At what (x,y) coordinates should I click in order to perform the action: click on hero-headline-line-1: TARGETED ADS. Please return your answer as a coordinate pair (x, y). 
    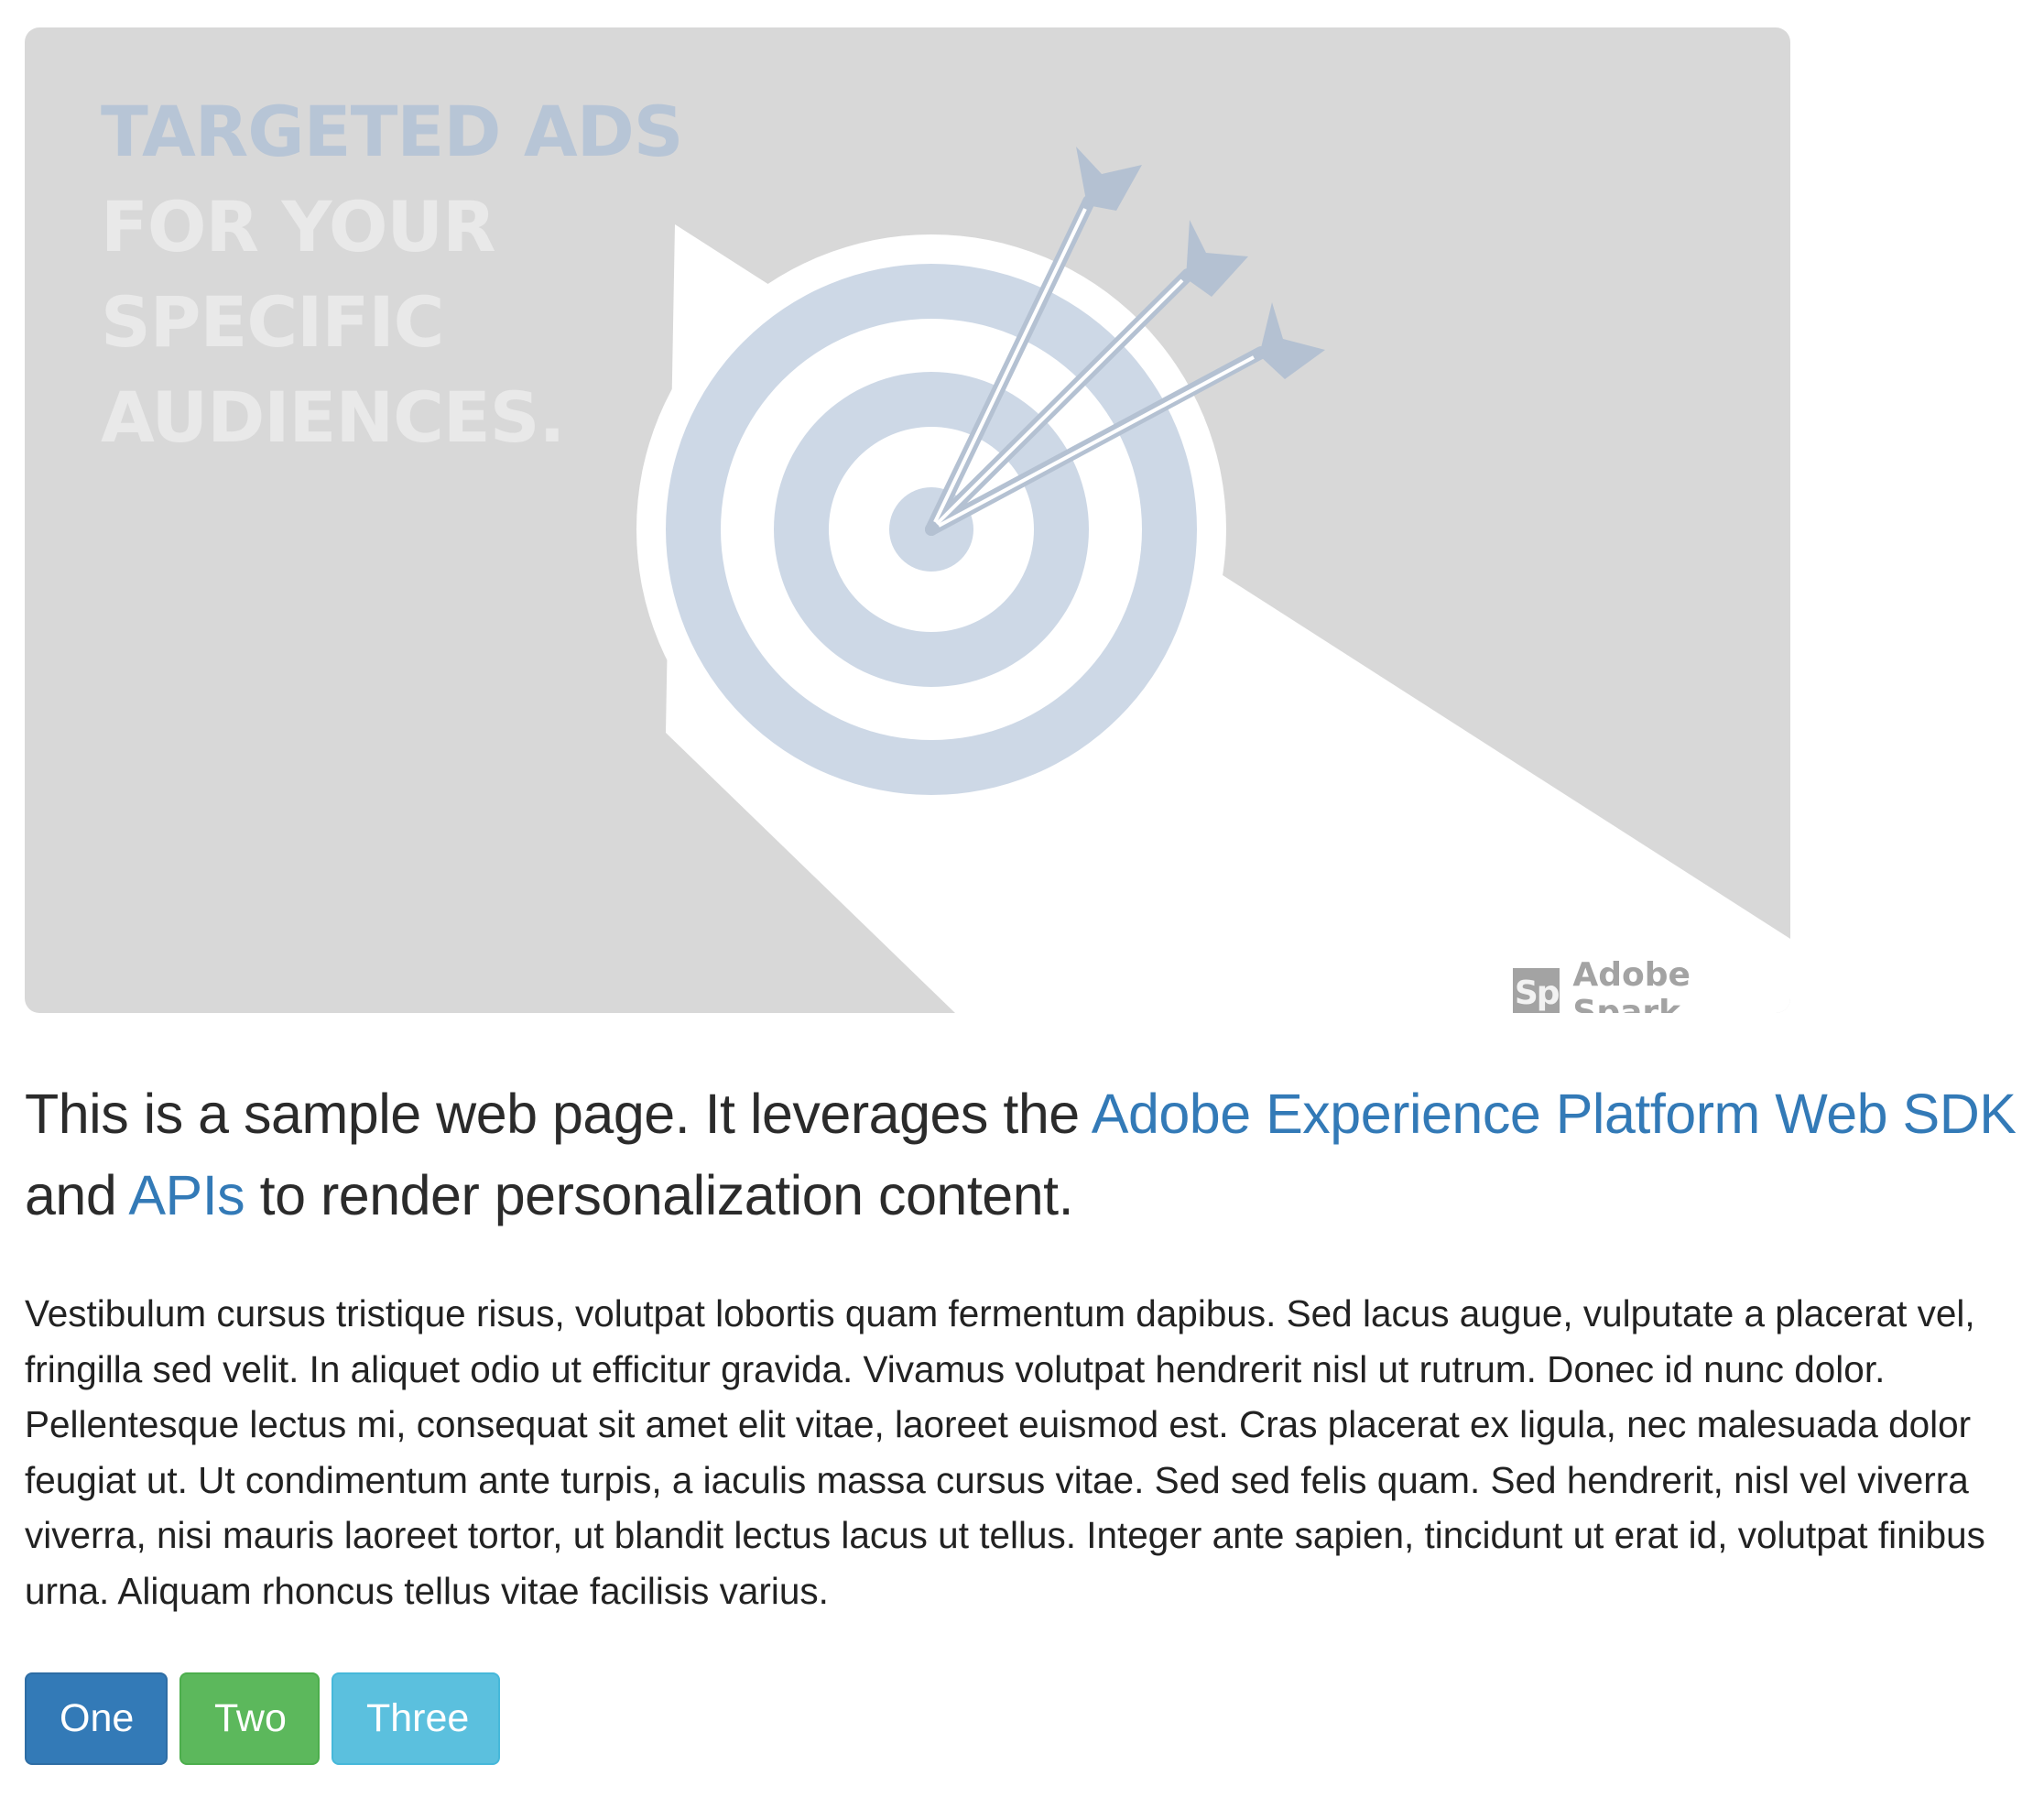
    Looking at the image, I should click on (392, 131).